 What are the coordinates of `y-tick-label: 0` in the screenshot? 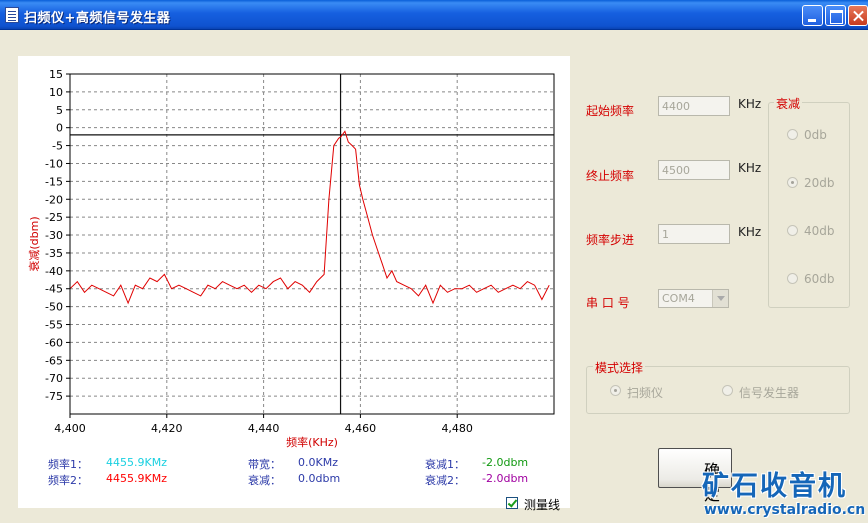 It's located at (59, 128).